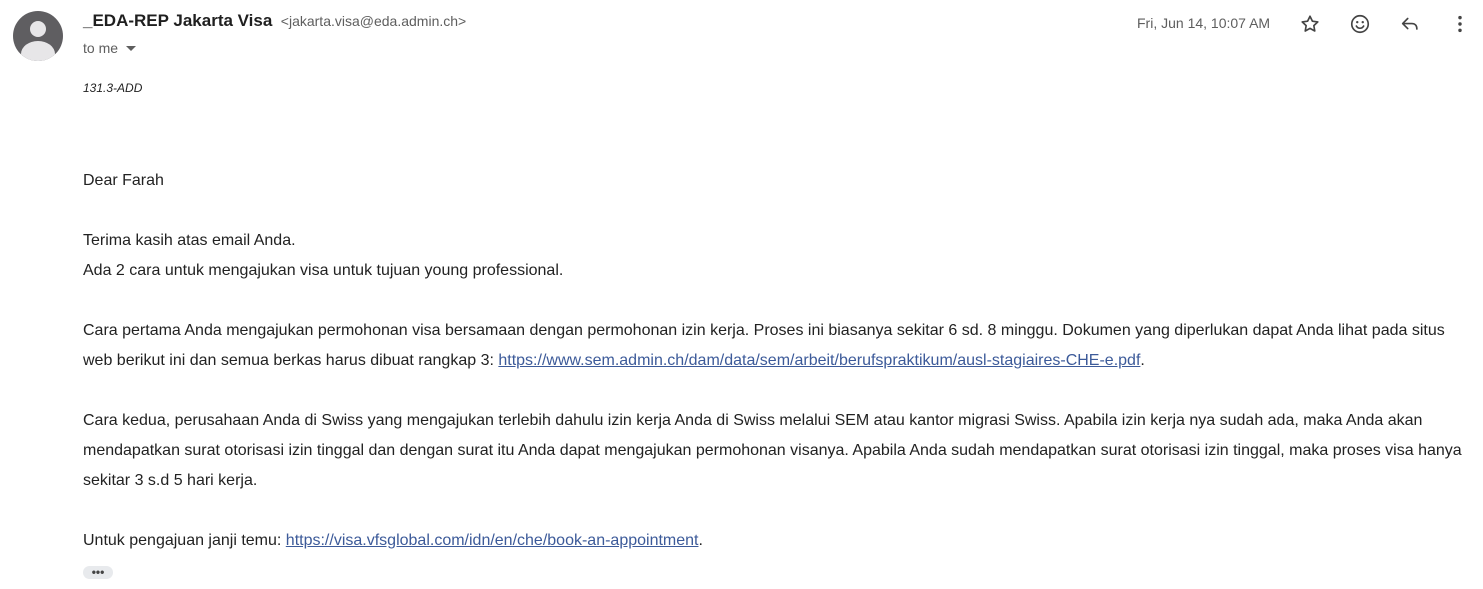 This screenshot has width=1483, height=589. I want to click on intro-line-1: Terima kasih atas email Anda., so click(189, 240).